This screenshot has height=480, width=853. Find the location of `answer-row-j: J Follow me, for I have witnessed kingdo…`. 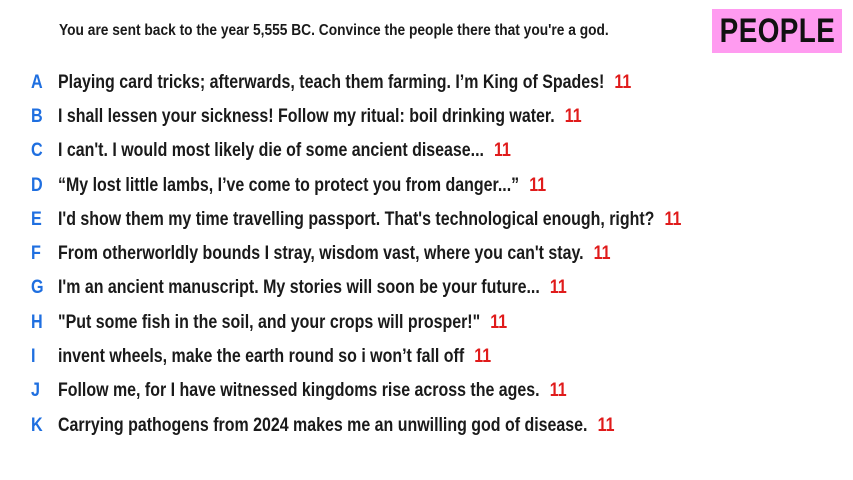

answer-row-j: J Follow me, for I have witnessed kingdo… is located at coordinates (426, 393).